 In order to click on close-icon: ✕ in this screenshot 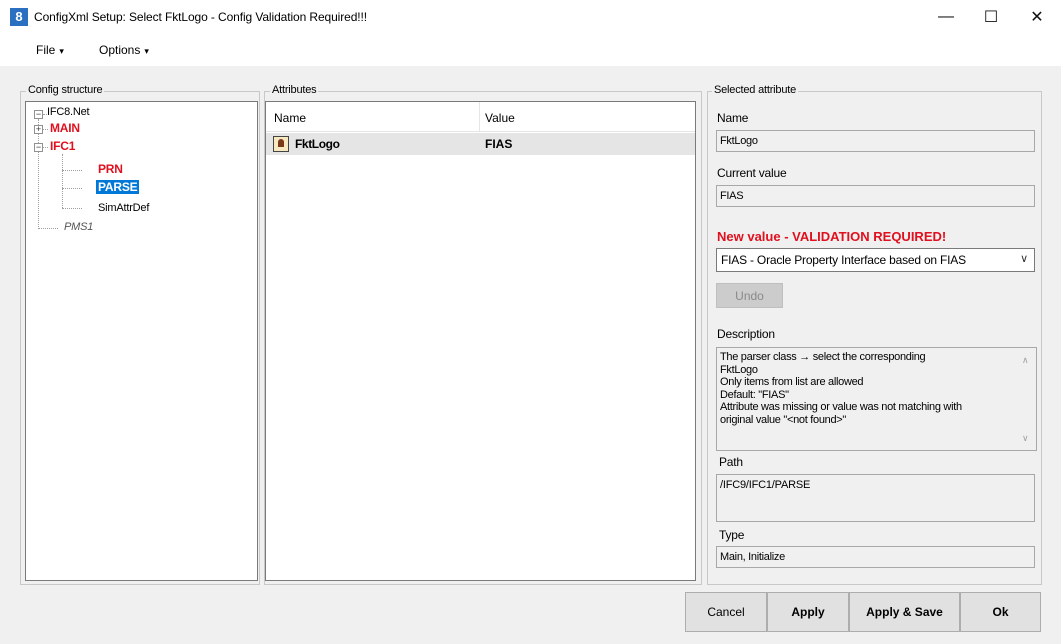, I will do `click(1037, 17)`.